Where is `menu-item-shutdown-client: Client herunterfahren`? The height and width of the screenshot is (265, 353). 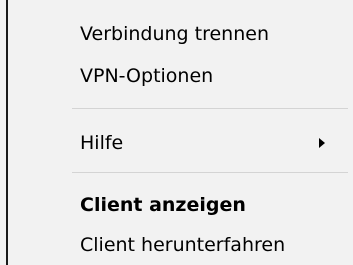
menu-item-shutdown-client: Client herunterfahren is located at coordinates (182, 245).